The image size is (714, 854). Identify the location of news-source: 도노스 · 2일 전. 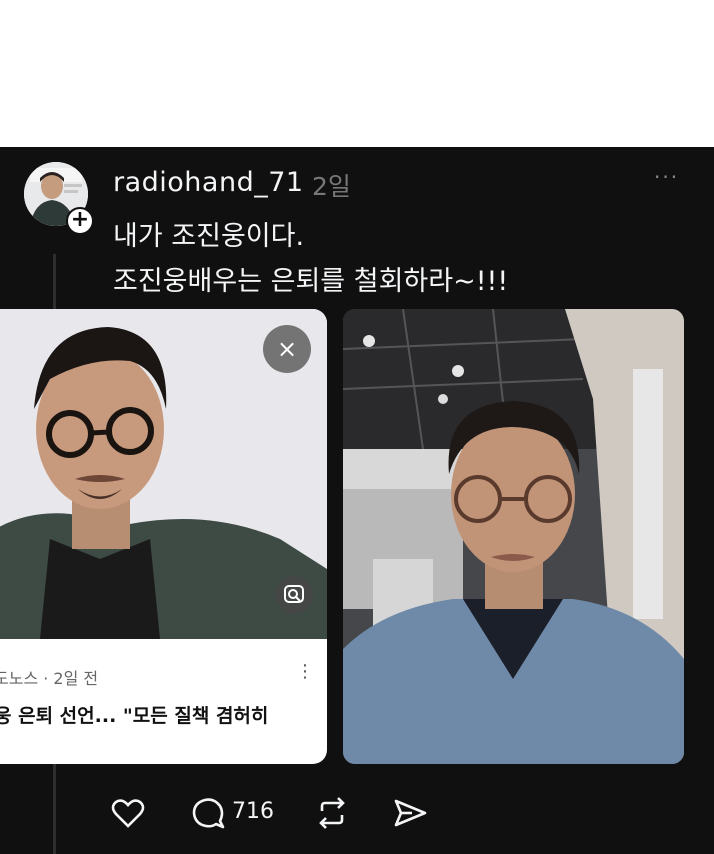
(49, 678).